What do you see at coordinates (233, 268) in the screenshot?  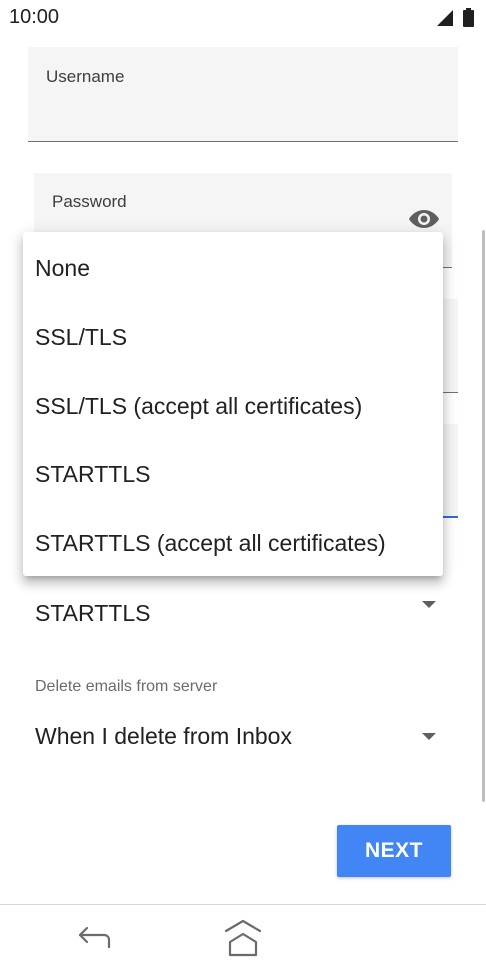 I see `menu-item-none: None` at bounding box center [233, 268].